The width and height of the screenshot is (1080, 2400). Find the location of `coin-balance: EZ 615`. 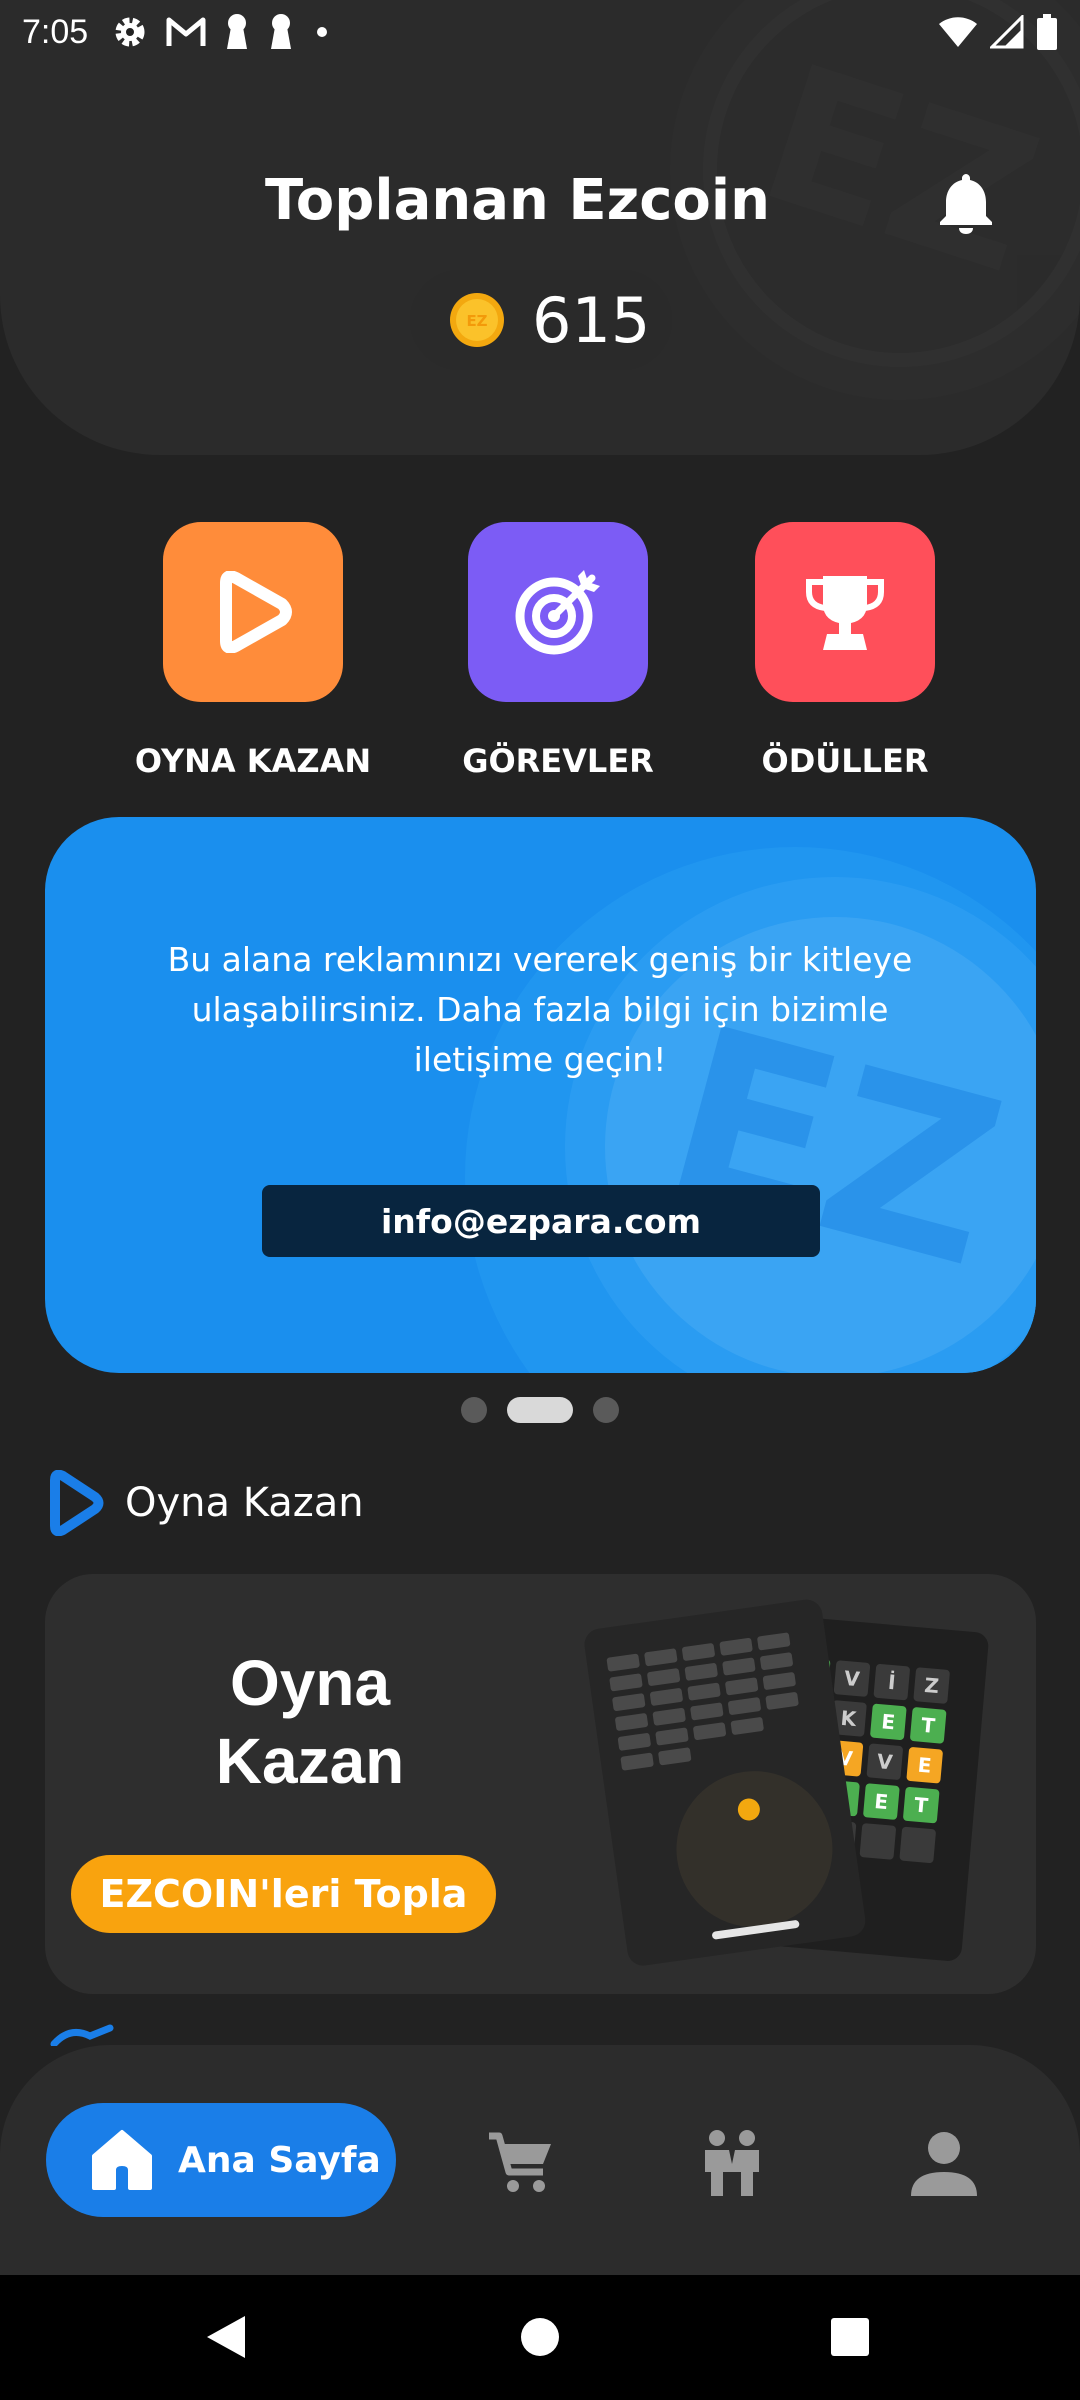

coin-balance: EZ 615 is located at coordinates (541, 320).